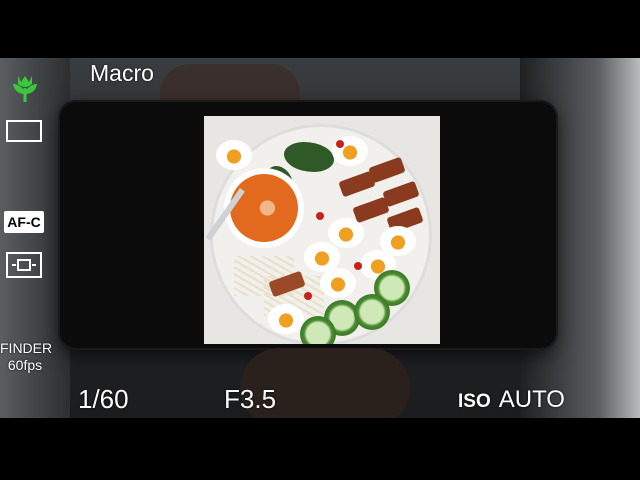  I want to click on macro-tulip-icon, so click(25, 89).